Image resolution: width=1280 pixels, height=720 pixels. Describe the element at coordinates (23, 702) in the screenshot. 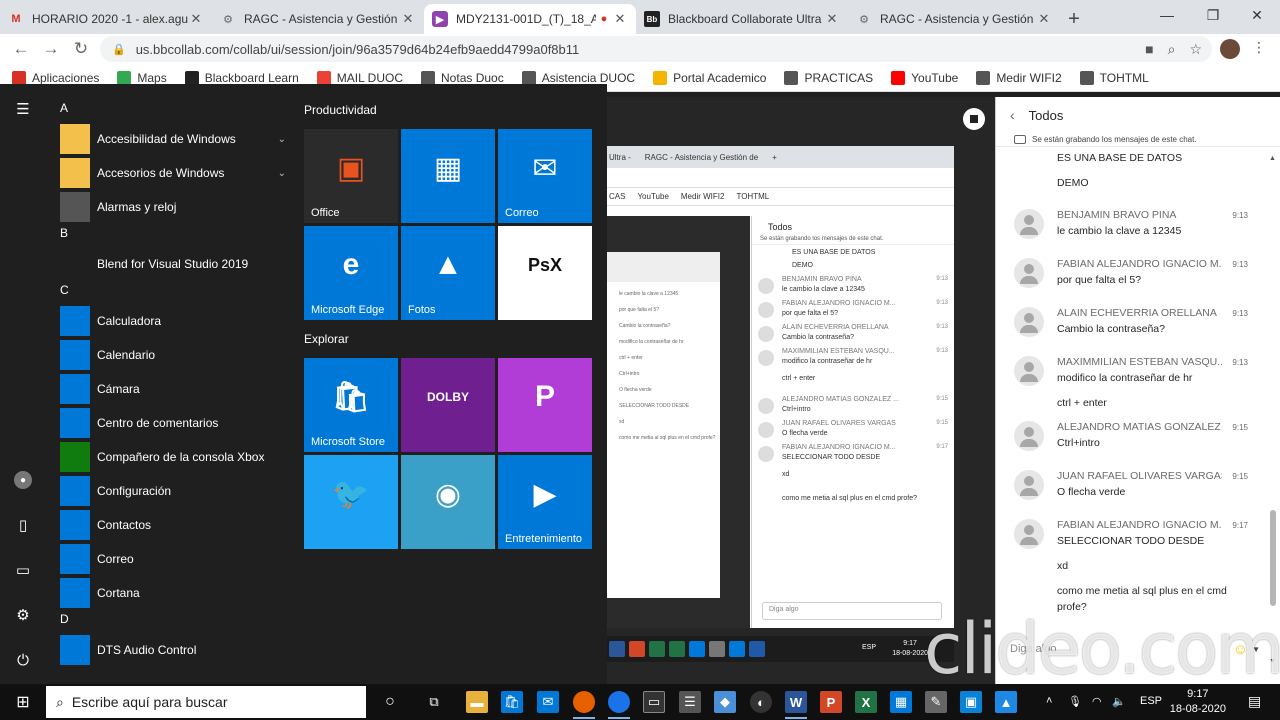

I see `windows-start-icon: ⊞` at that location.